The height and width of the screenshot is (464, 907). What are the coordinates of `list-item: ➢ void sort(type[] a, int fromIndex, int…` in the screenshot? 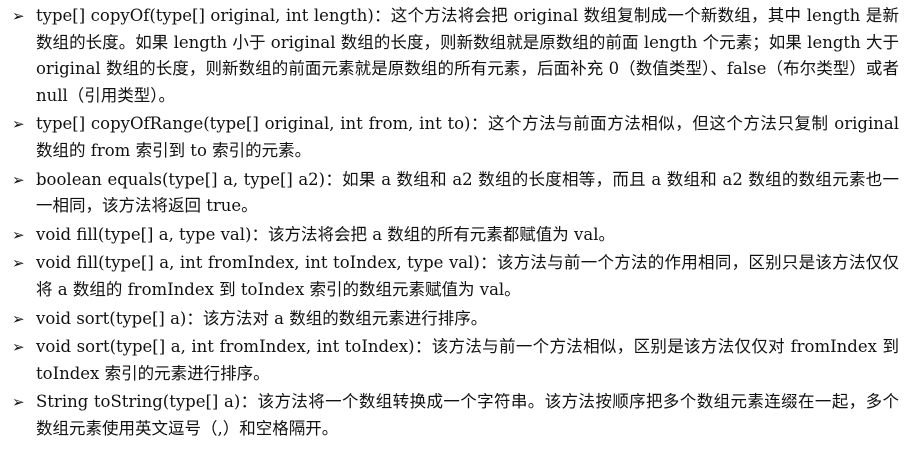 It's located at (454, 360).